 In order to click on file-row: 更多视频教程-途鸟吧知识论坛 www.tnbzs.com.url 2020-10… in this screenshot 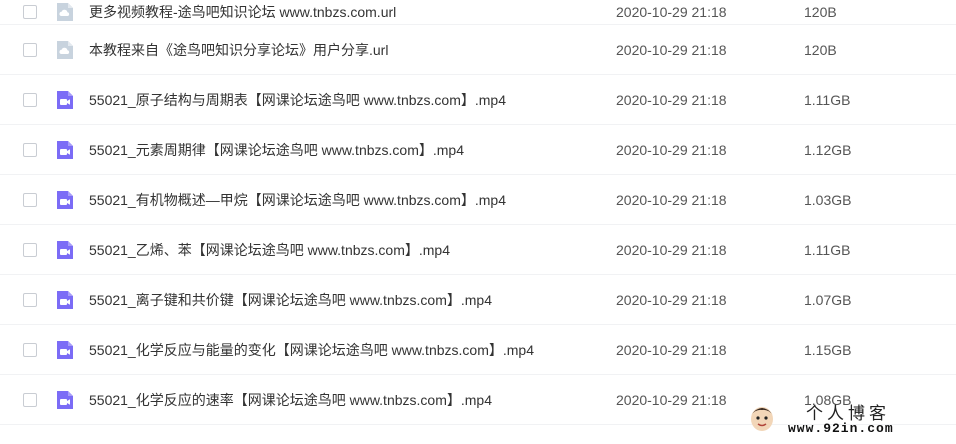, I will do `click(478, 12)`.